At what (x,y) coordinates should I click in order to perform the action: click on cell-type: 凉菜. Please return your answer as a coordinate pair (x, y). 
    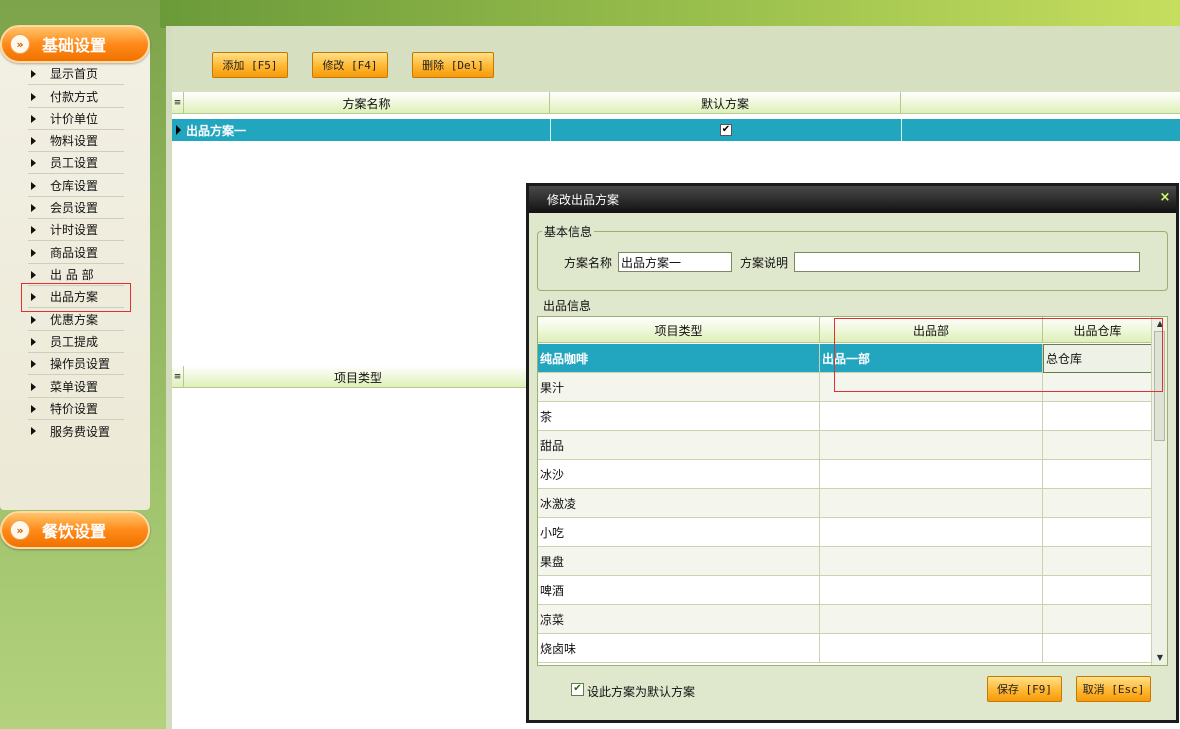
    Looking at the image, I should click on (679, 619).